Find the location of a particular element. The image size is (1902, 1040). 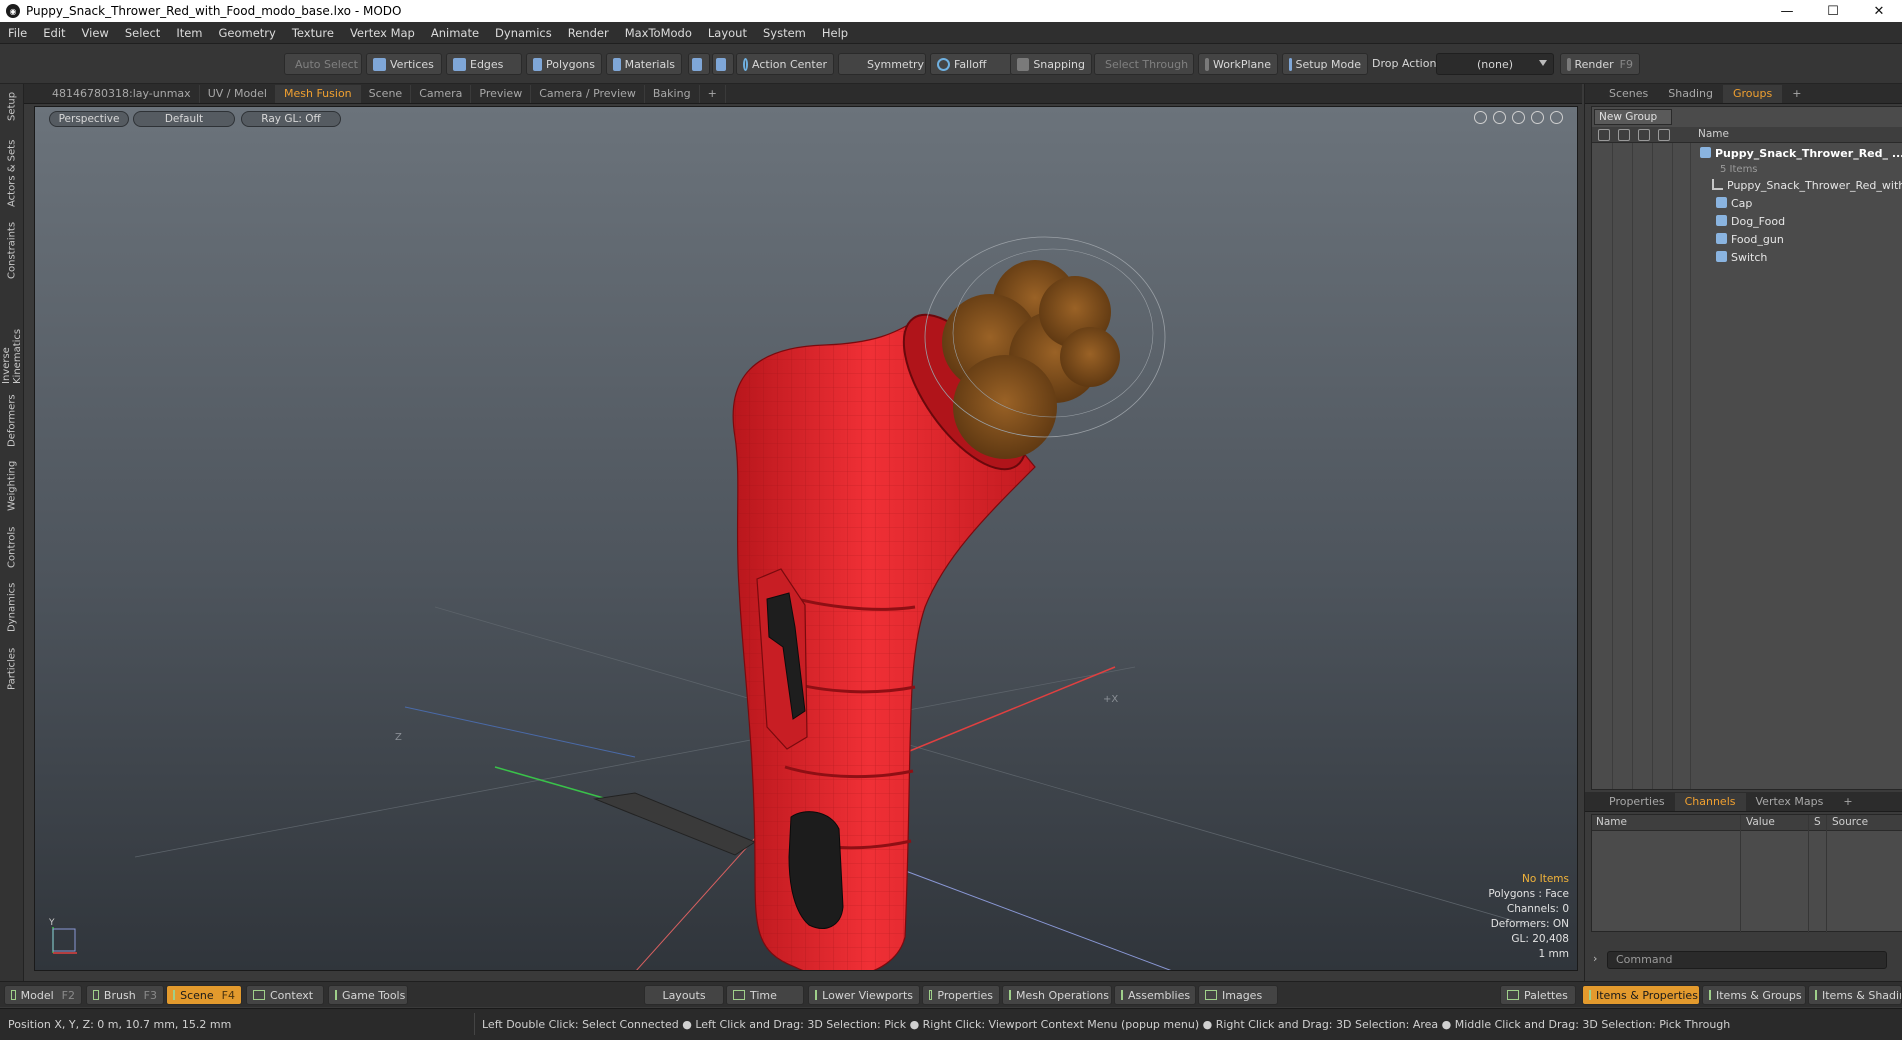

palettes-button: Palettes is located at coordinates (1538, 995).